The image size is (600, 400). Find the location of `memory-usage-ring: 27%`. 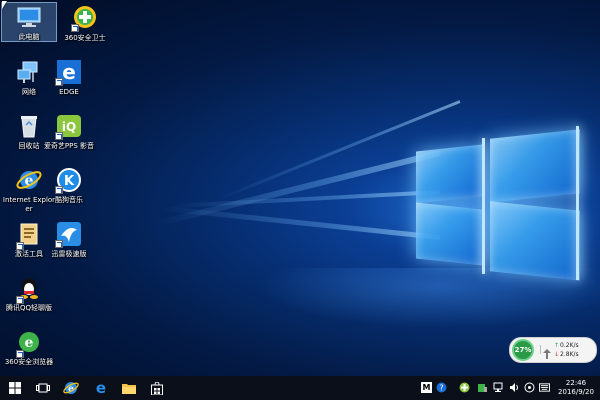

memory-usage-ring: 27% is located at coordinates (523, 350).